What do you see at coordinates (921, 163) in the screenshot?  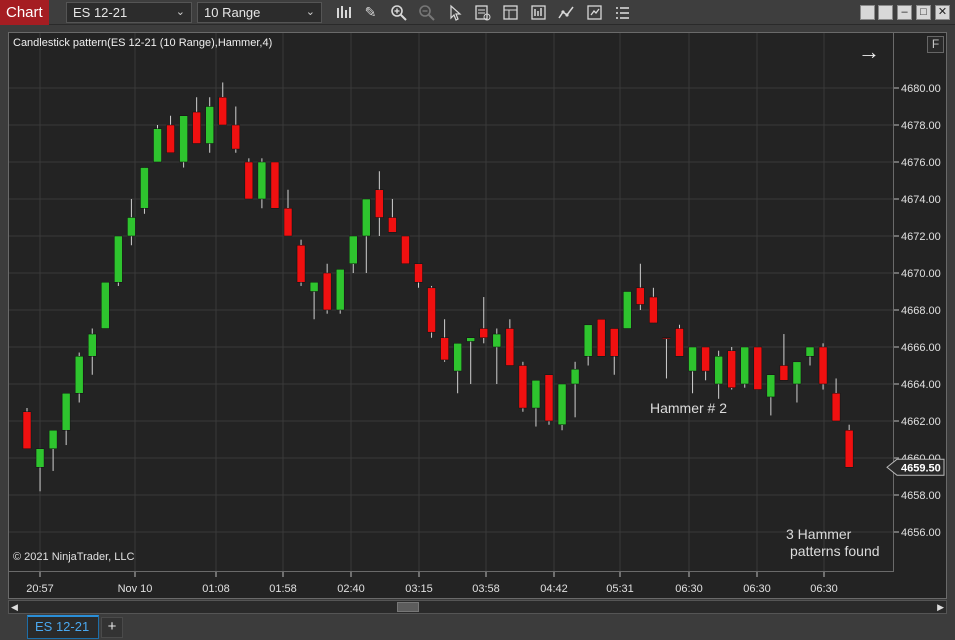 I see `price-tick-label: 4676.00` at bounding box center [921, 163].